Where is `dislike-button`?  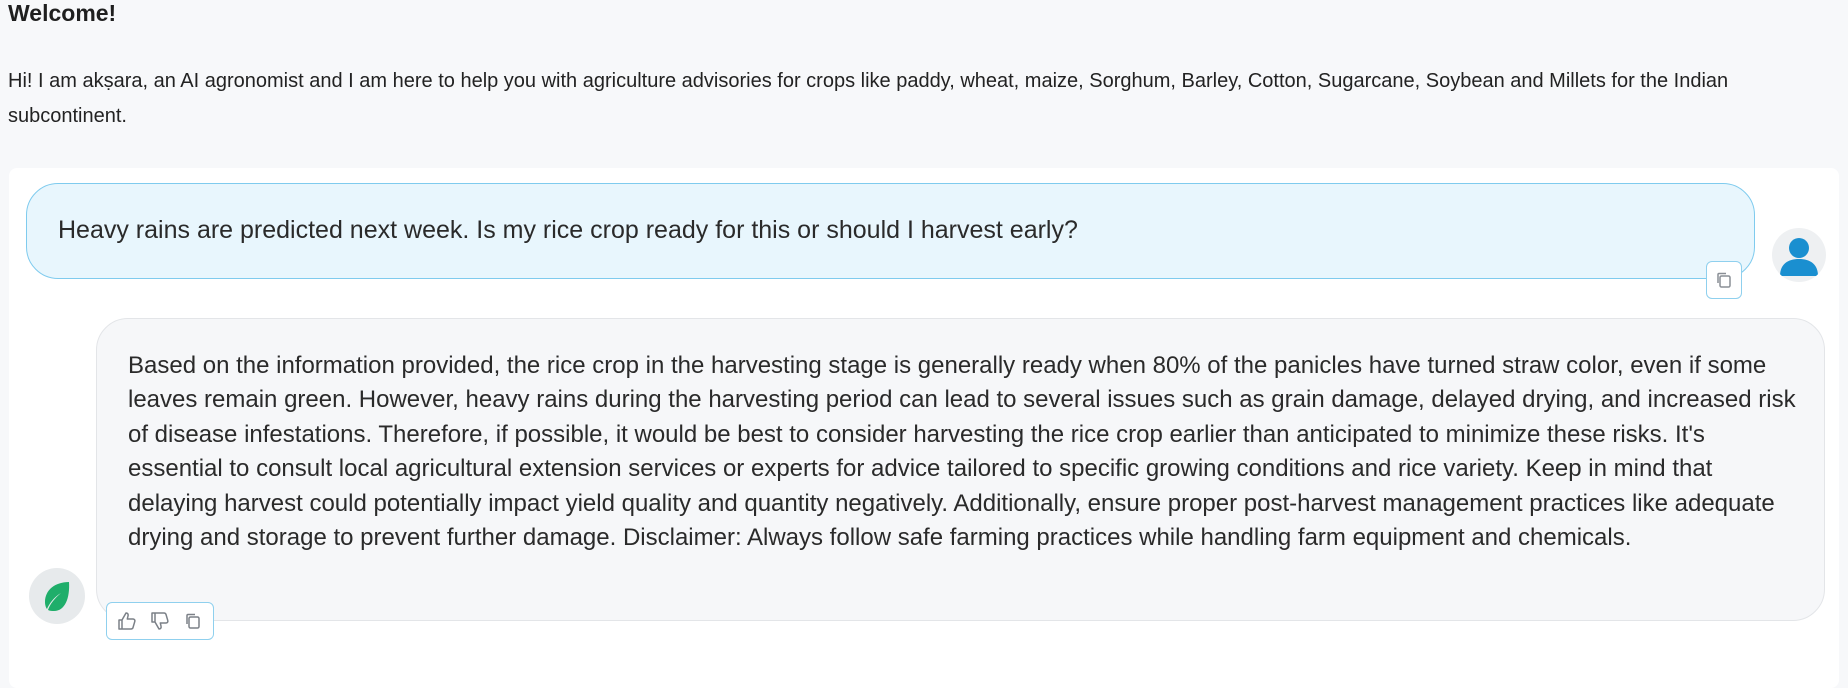
dislike-button is located at coordinates (160, 621).